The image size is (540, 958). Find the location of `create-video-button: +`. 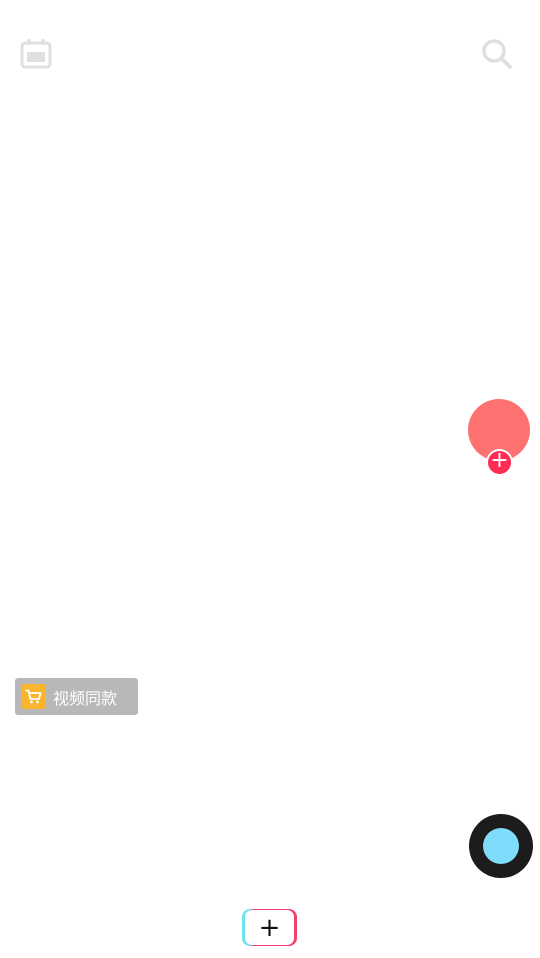

create-video-button: + is located at coordinates (269, 927).